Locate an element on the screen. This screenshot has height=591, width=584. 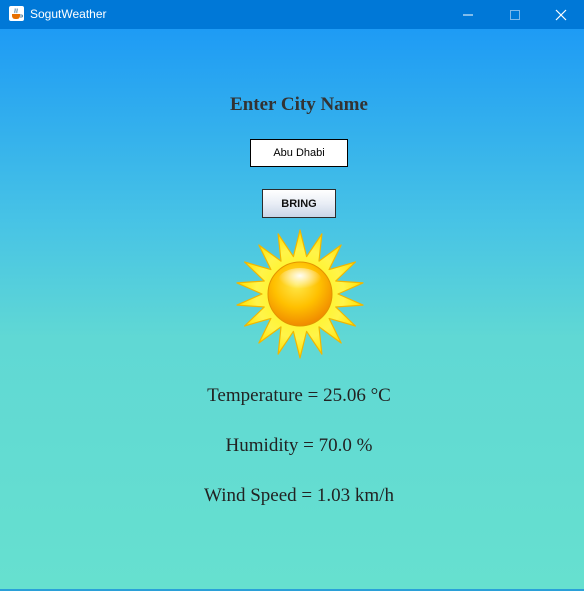
temperature-label: Temperature = 25.06 °C is located at coordinates (299, 395).